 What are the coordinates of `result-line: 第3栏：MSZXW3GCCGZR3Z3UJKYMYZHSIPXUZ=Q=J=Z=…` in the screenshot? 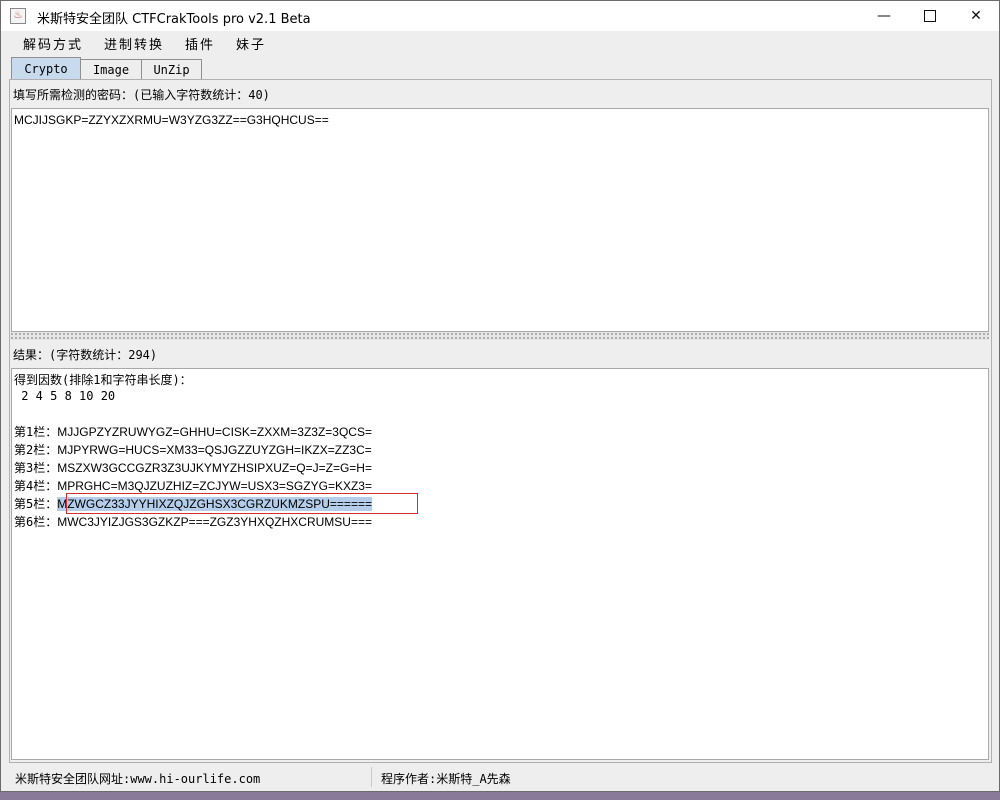 It's located at (193, 468).